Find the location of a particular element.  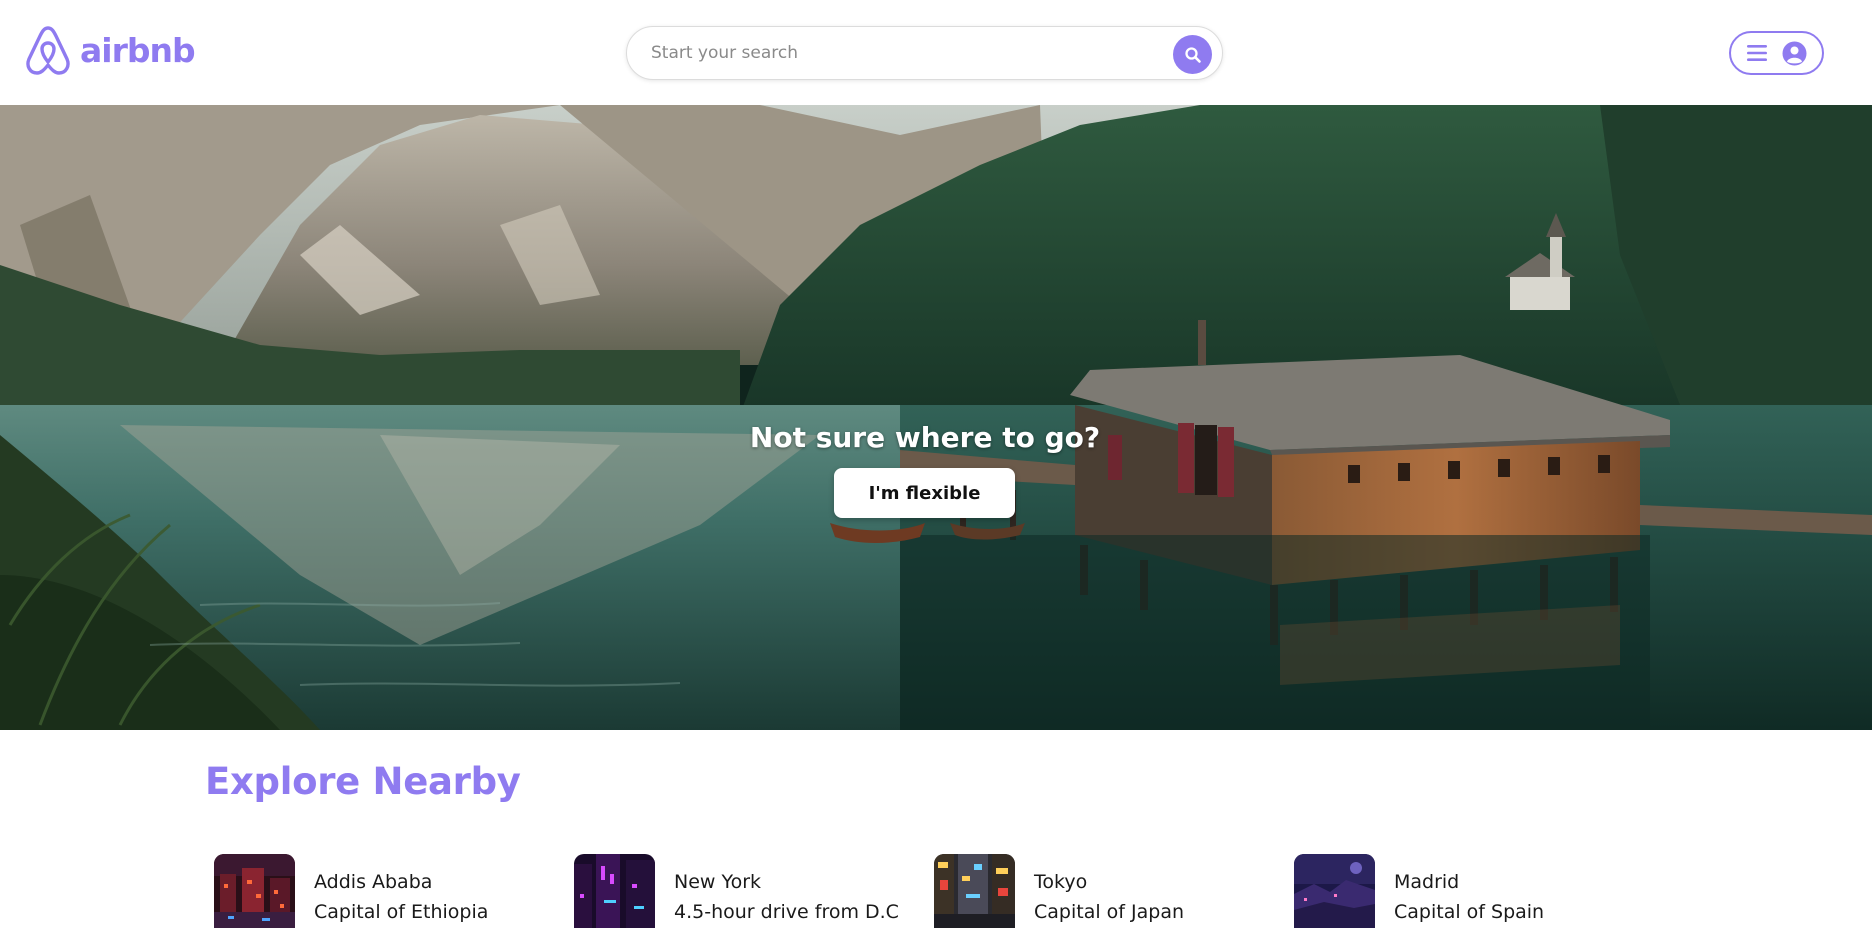

hamburger-menu-icon is located at coordinates (1757, 53).